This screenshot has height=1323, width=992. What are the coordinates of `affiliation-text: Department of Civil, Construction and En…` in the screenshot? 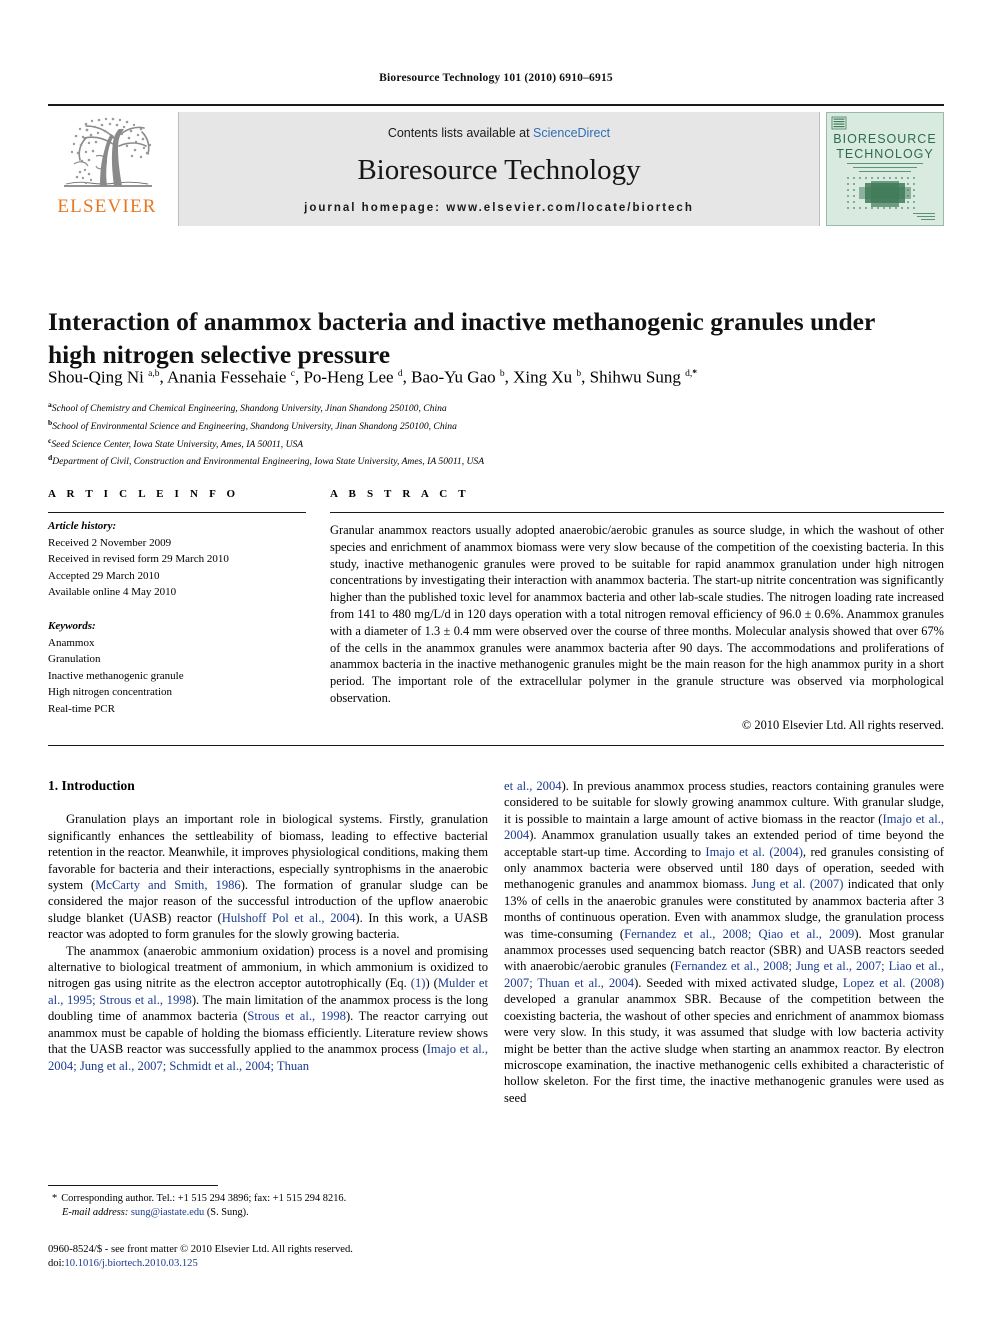 It's located at (268, 462).